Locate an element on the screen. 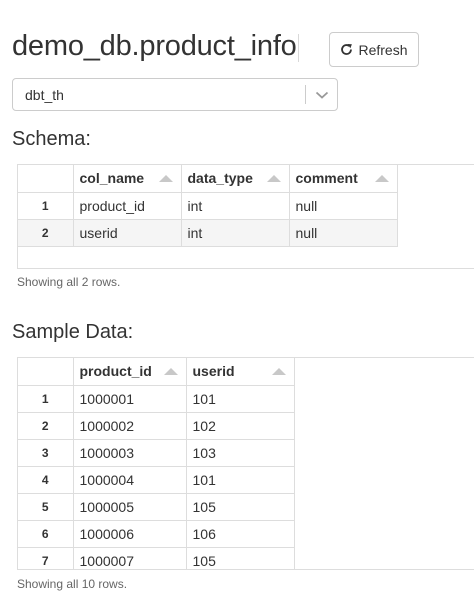 The width and height of the screenshot is (474, 609). row-index: 7 is located at coordinates (46, 558).